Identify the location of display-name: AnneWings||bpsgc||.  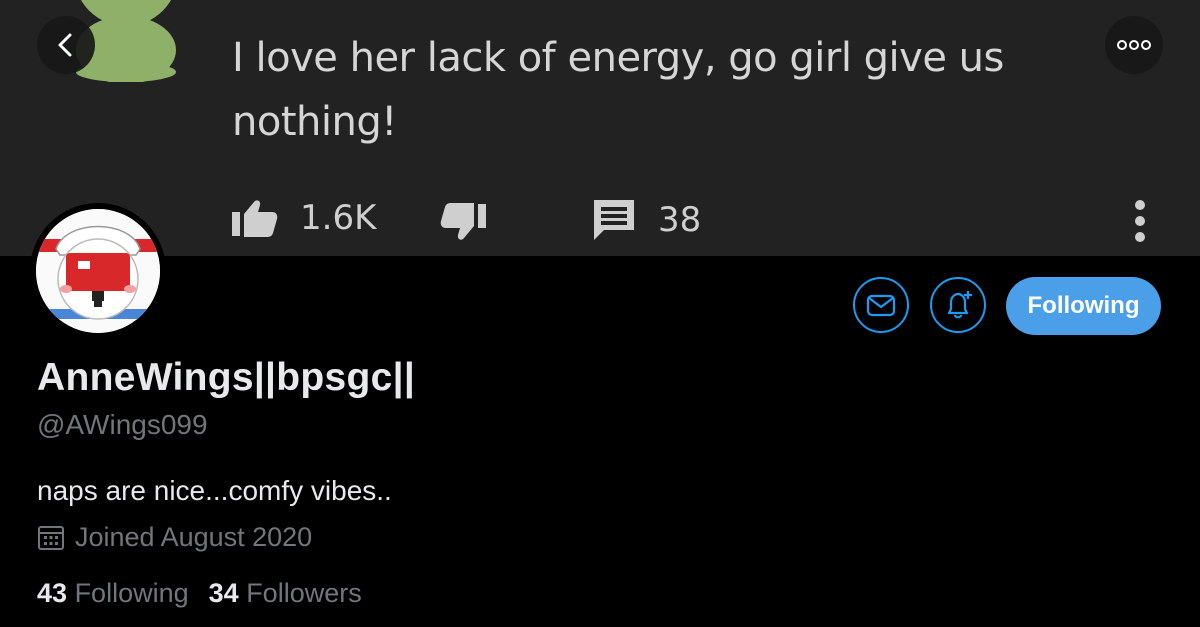
(226, 377).